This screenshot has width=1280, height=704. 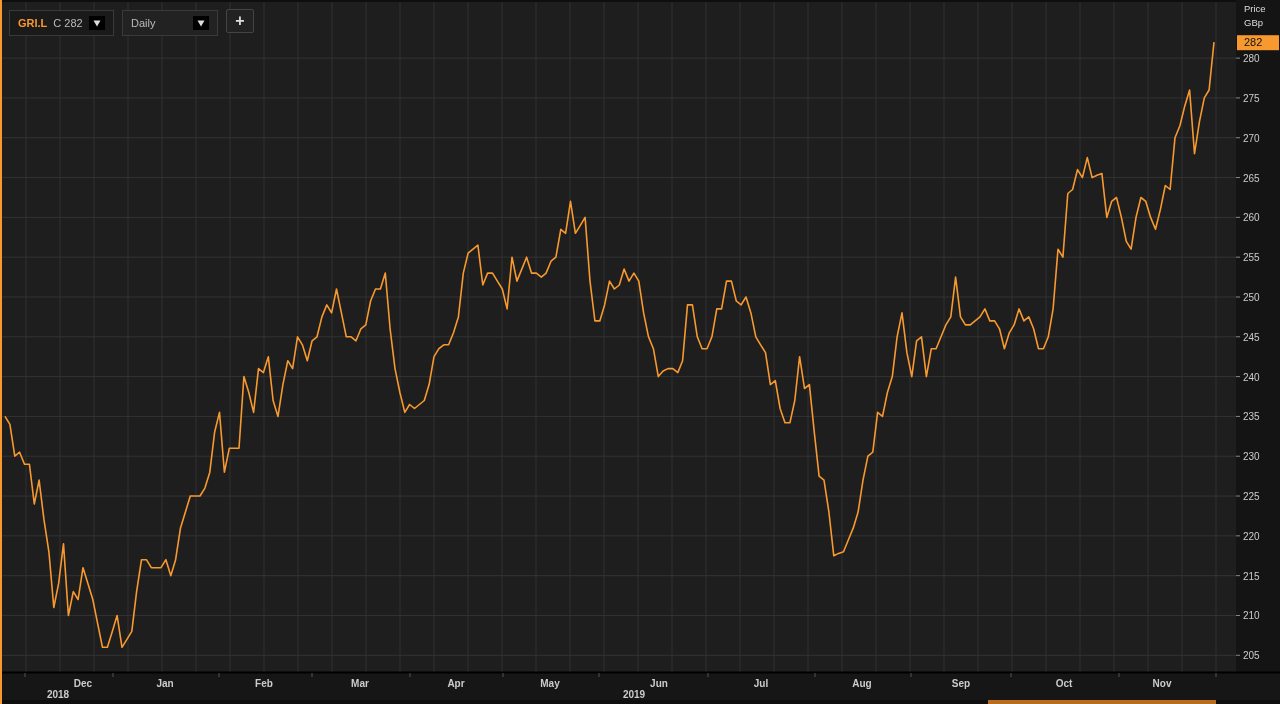 What do you see at coordinates (961, 683) in the screenshot?
I see `month-label: Sep` at bounding box center [961, 683].